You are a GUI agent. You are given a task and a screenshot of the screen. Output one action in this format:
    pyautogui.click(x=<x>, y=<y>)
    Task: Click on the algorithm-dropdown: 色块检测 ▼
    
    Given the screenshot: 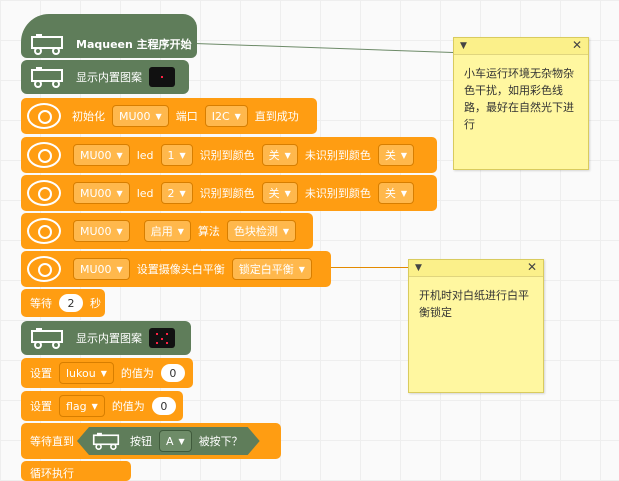 What is the action you would take?
    pyautogui.click(x=261, y=231)
    